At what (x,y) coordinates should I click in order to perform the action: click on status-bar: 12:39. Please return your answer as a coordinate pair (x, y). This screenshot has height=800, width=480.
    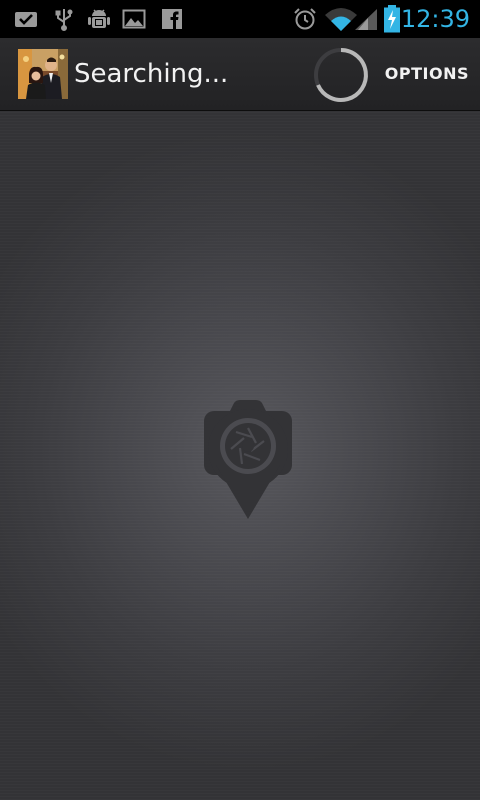
    Looking at the image, I should click on (240, 19).